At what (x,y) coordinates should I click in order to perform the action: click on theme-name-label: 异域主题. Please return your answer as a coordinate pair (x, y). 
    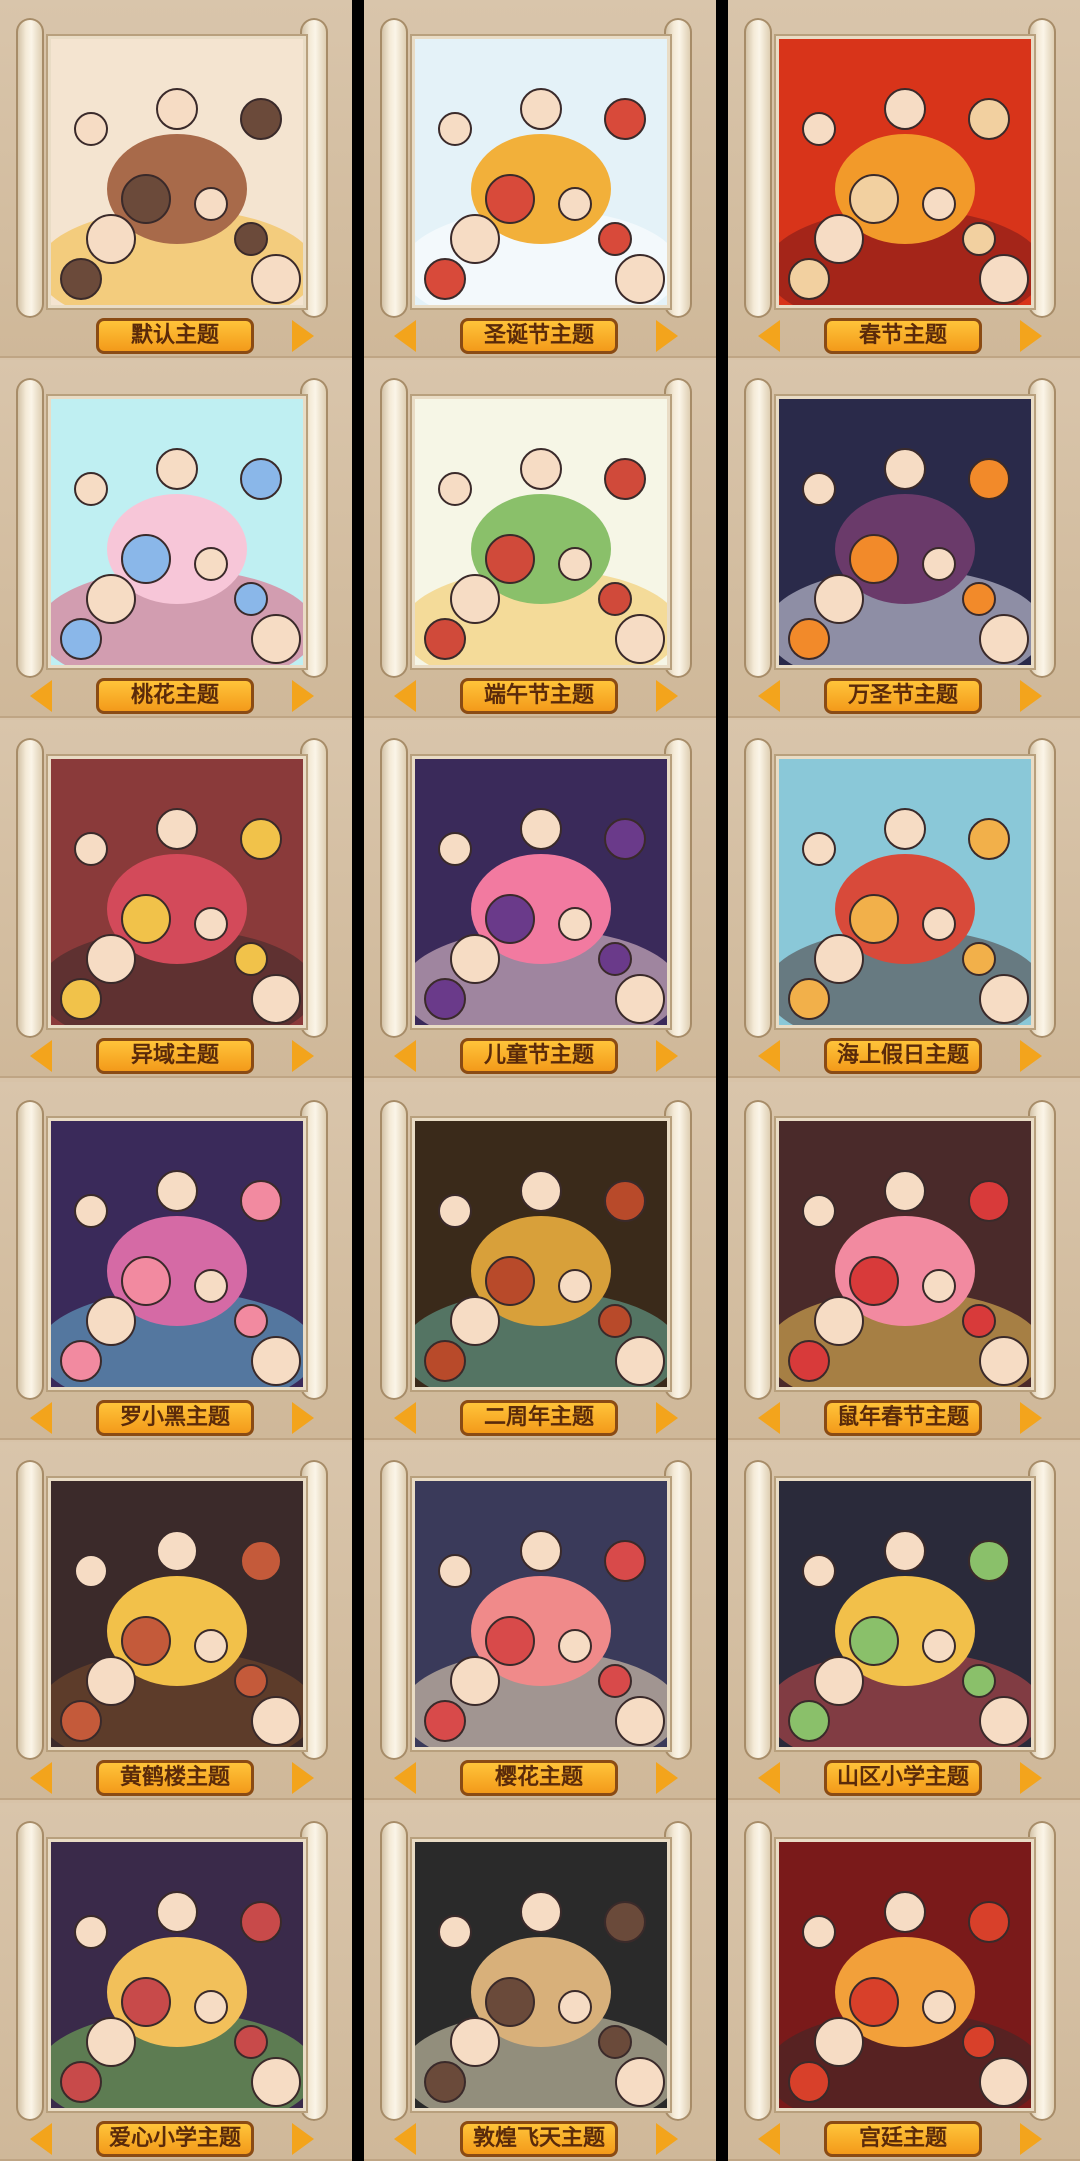
    Looking at the image, I should click on (175, 1056).